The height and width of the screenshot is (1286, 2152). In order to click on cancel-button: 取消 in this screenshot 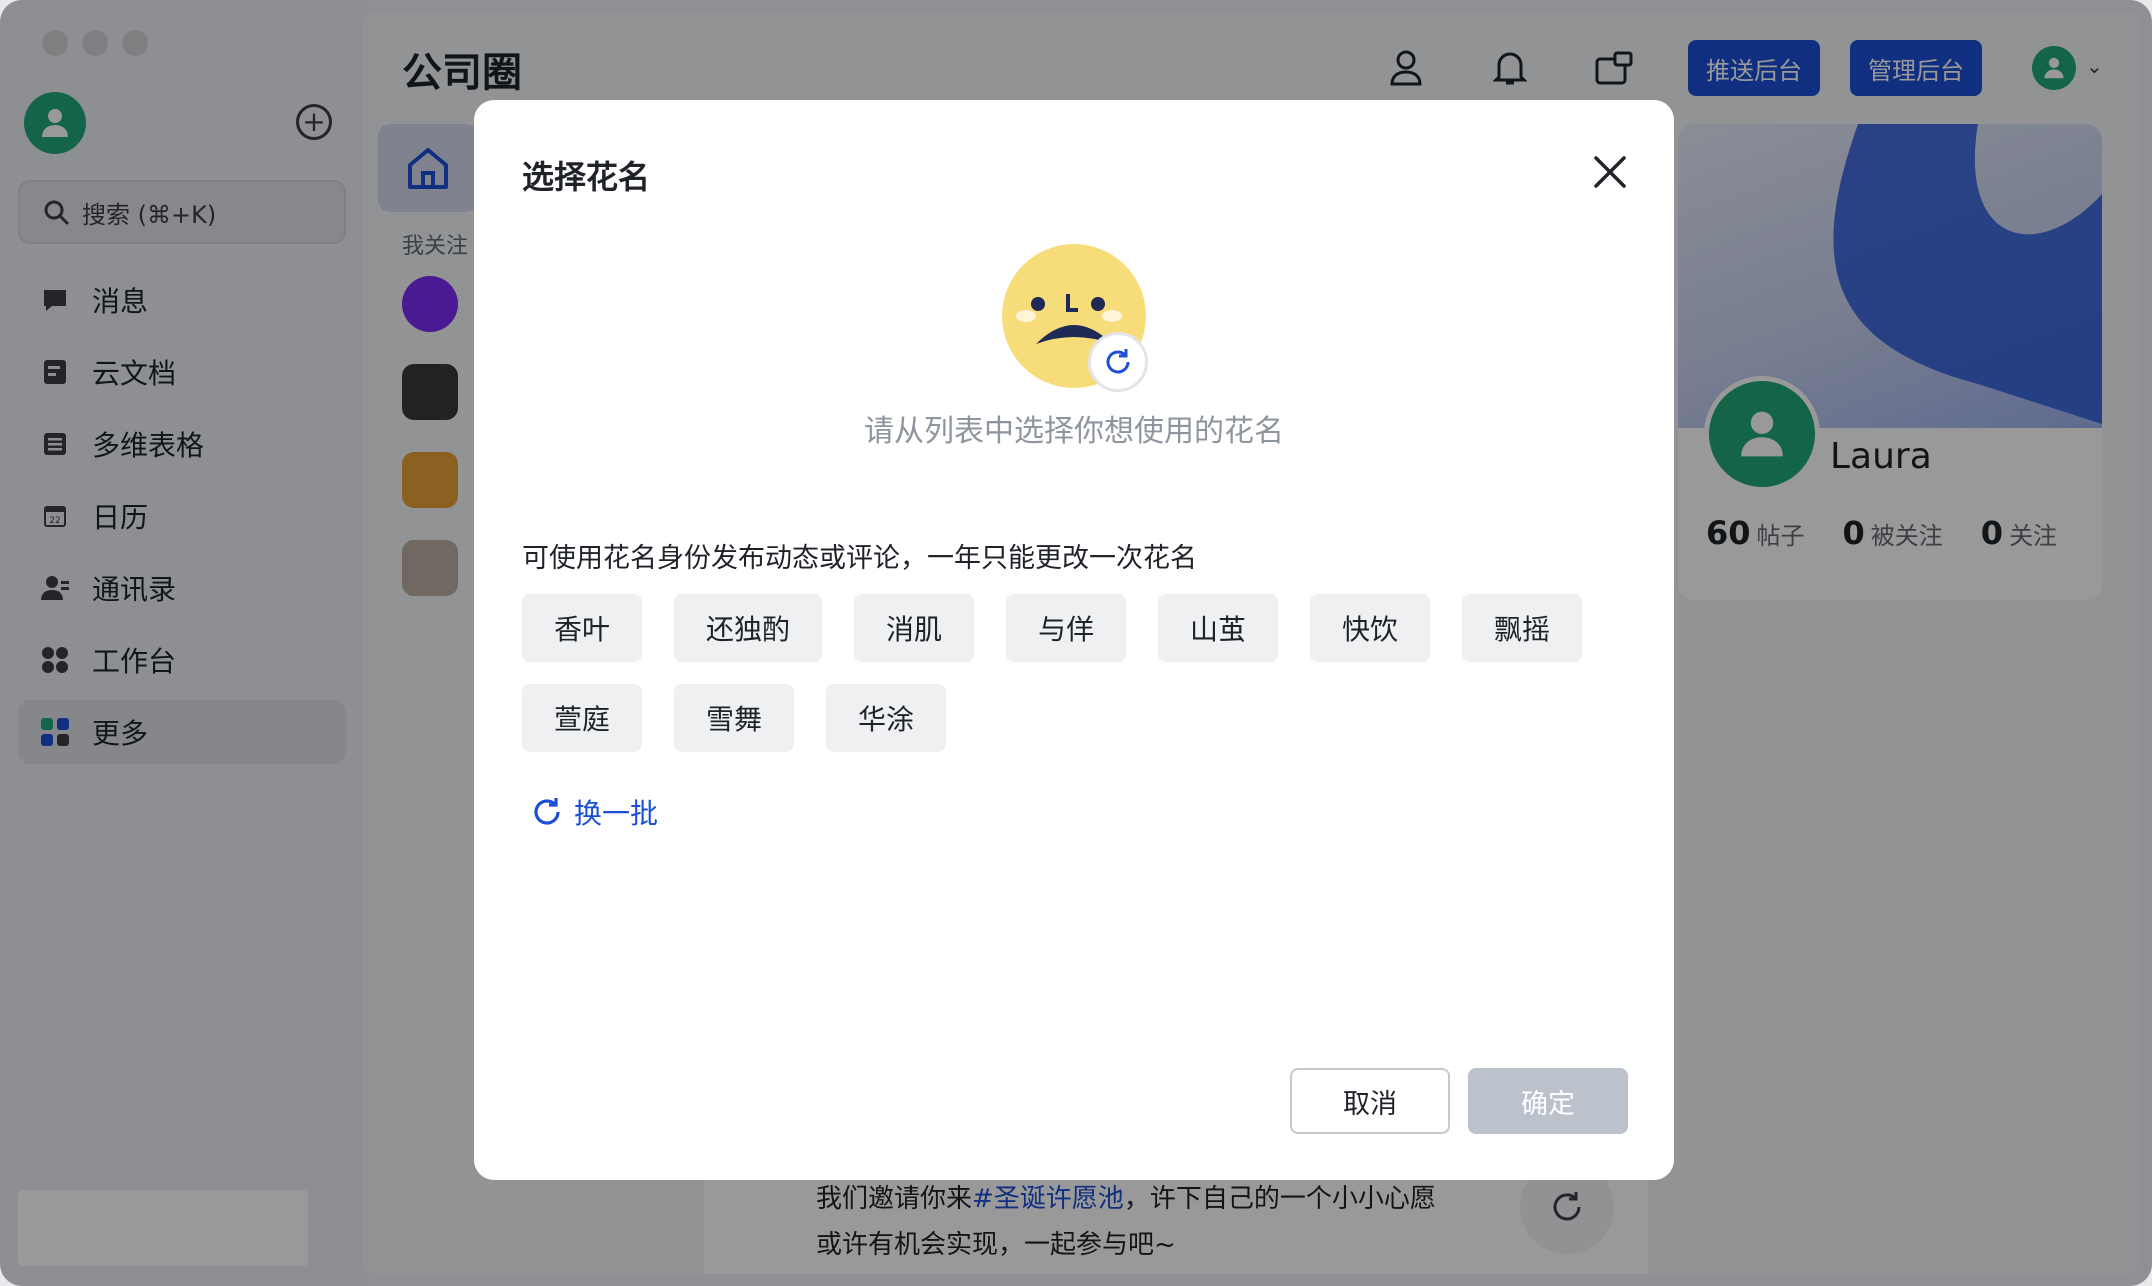, I will do `click(1370, 1101)`.